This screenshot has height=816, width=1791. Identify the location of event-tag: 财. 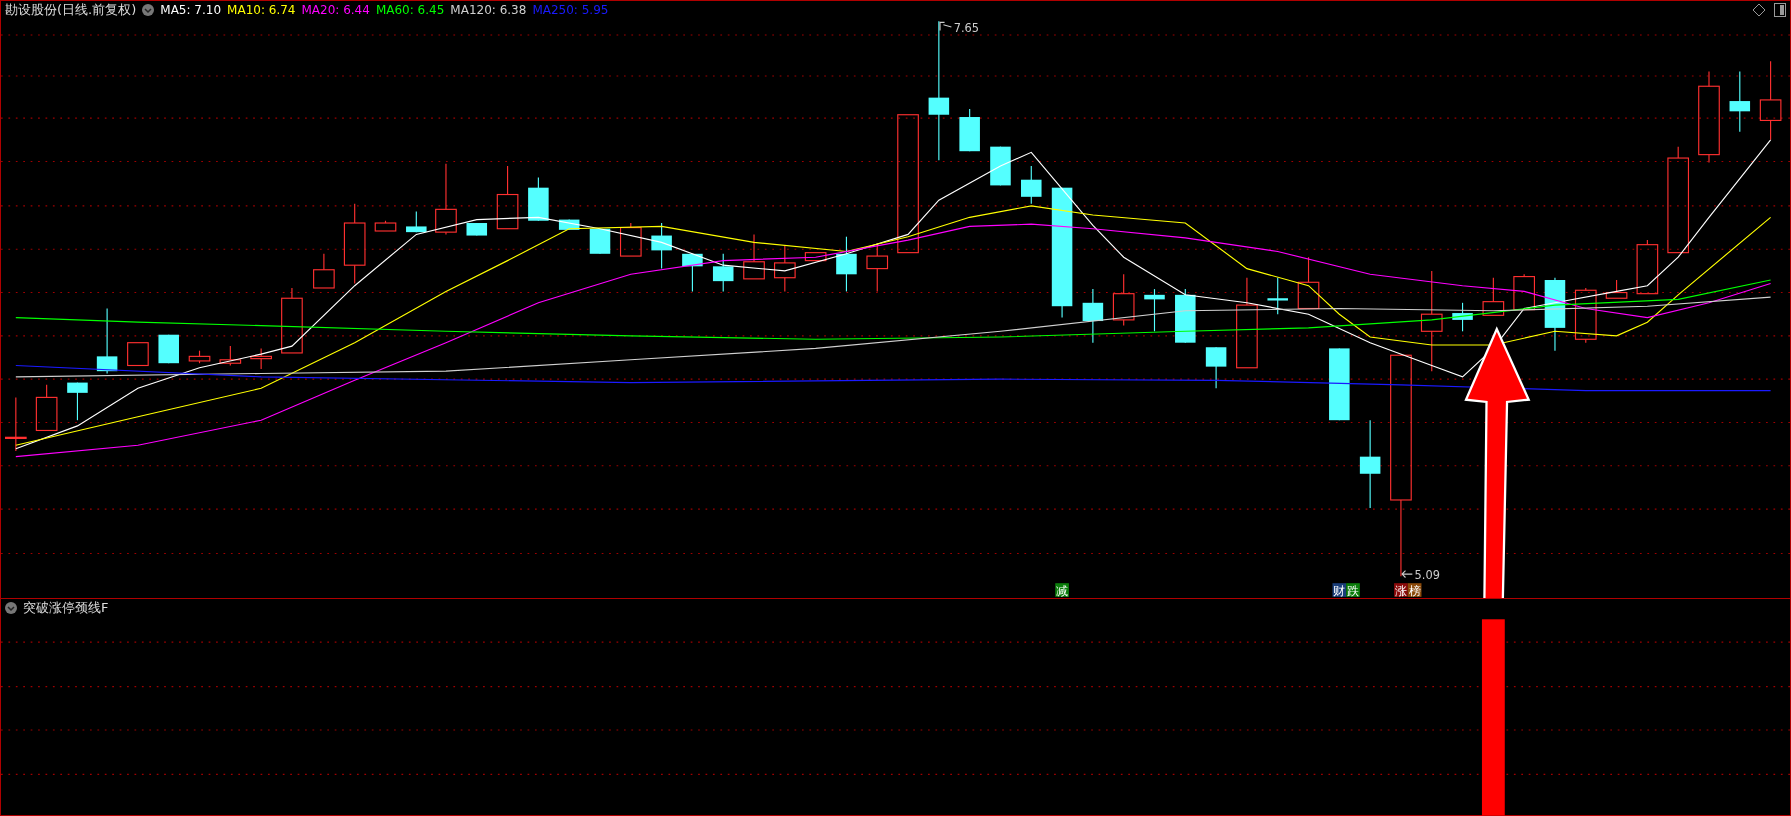
(1339, 590).